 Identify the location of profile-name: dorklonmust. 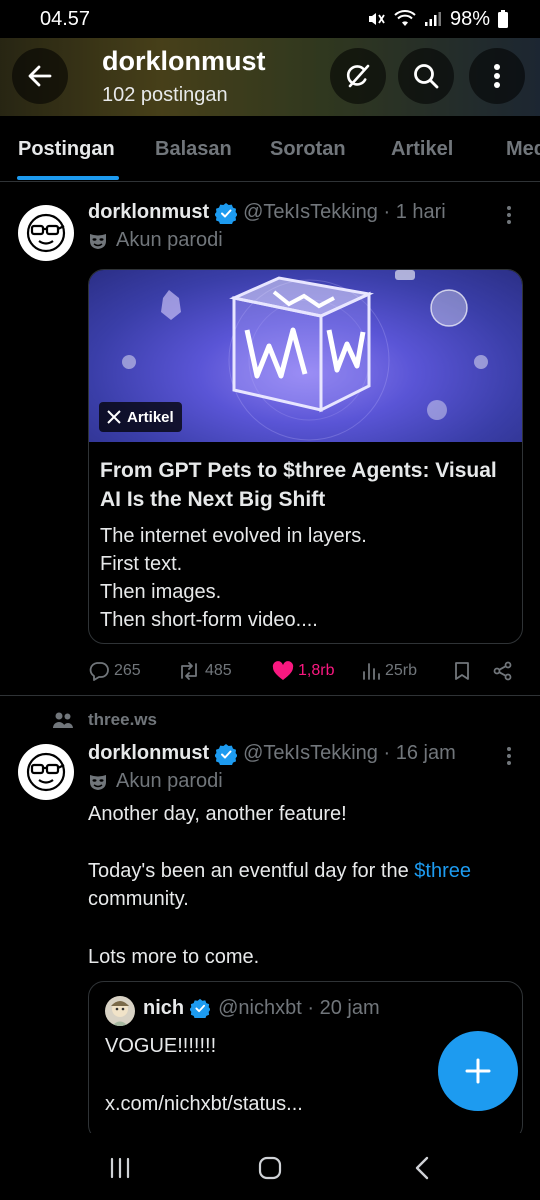
(184, 61).